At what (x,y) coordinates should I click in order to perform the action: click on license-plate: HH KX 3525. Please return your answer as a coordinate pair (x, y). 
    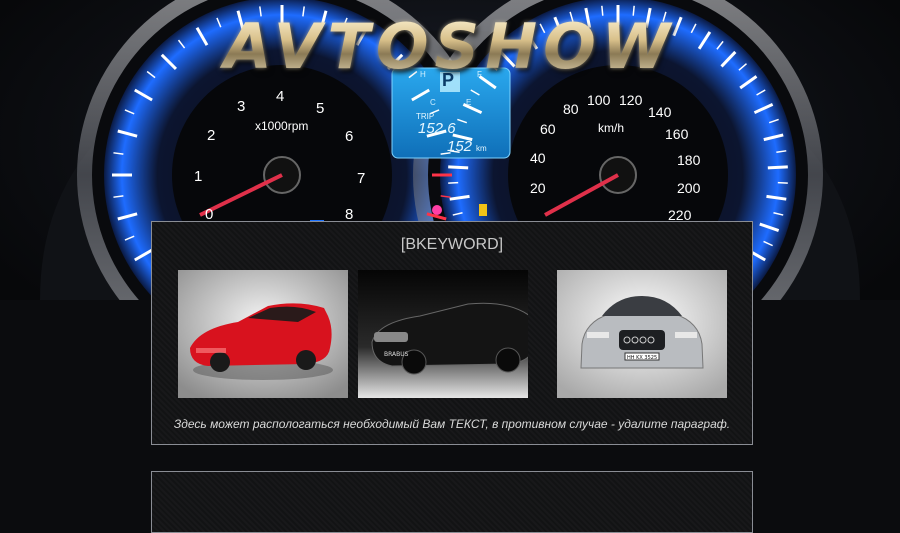
    Looking at the image, I should click on (642, 358).